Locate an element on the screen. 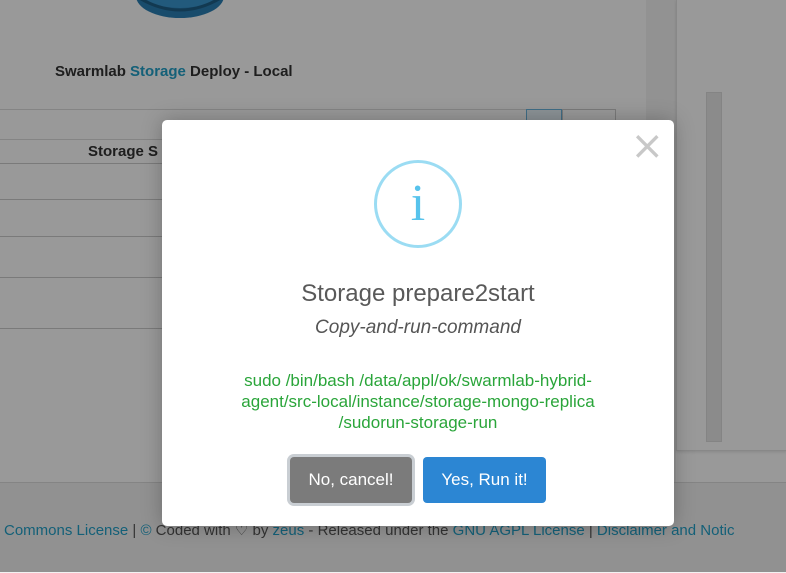 This screenshot has height=573, width=786. run-button: Yes, Run it! is located at coordinates (484, 480).